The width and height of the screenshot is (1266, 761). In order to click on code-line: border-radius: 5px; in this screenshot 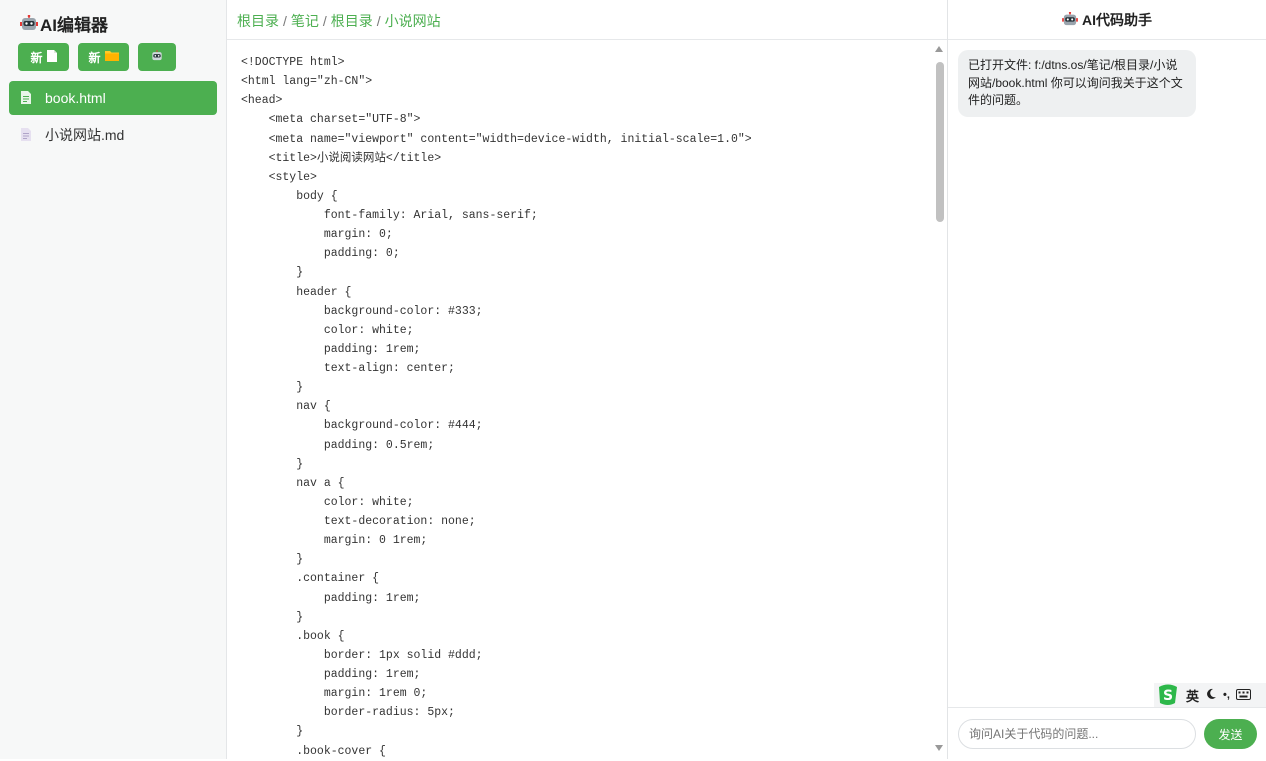, I will do `click(348, 713)`.